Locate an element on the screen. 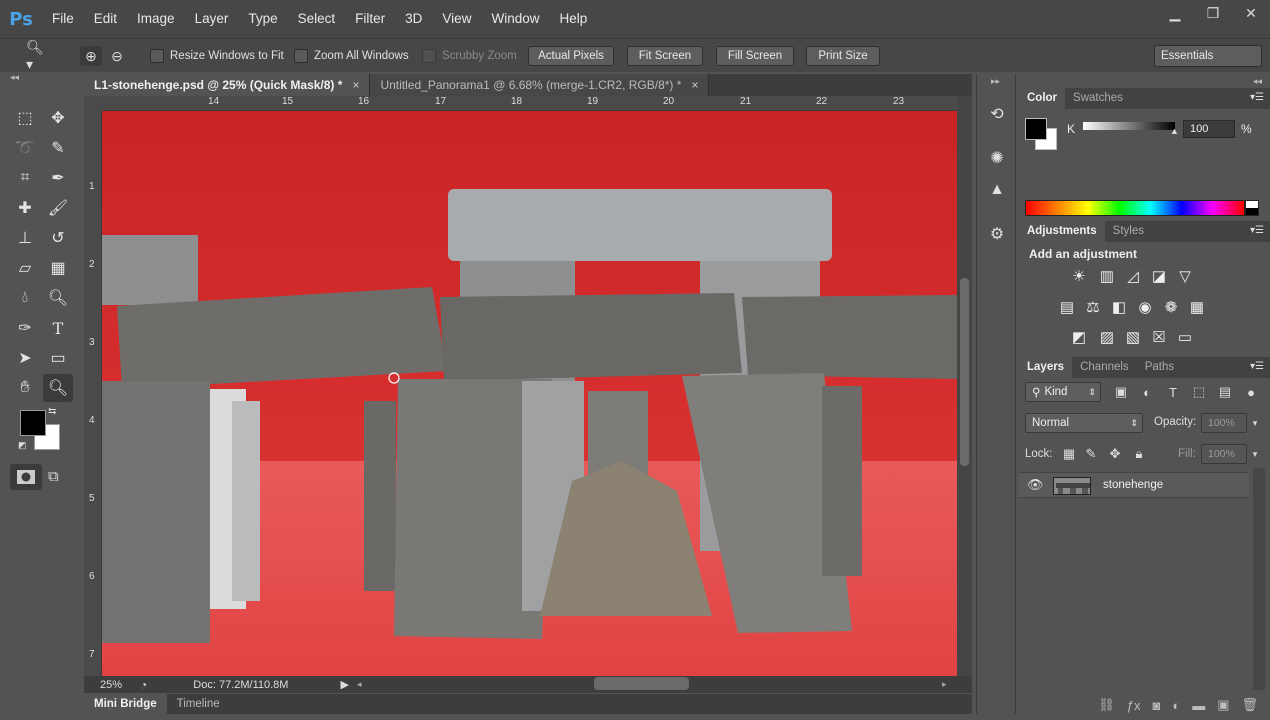 Image resolution: width=1270 pixels, height=720 pixels. restore-icon: ❐ is located at coordinates (1213, 13).